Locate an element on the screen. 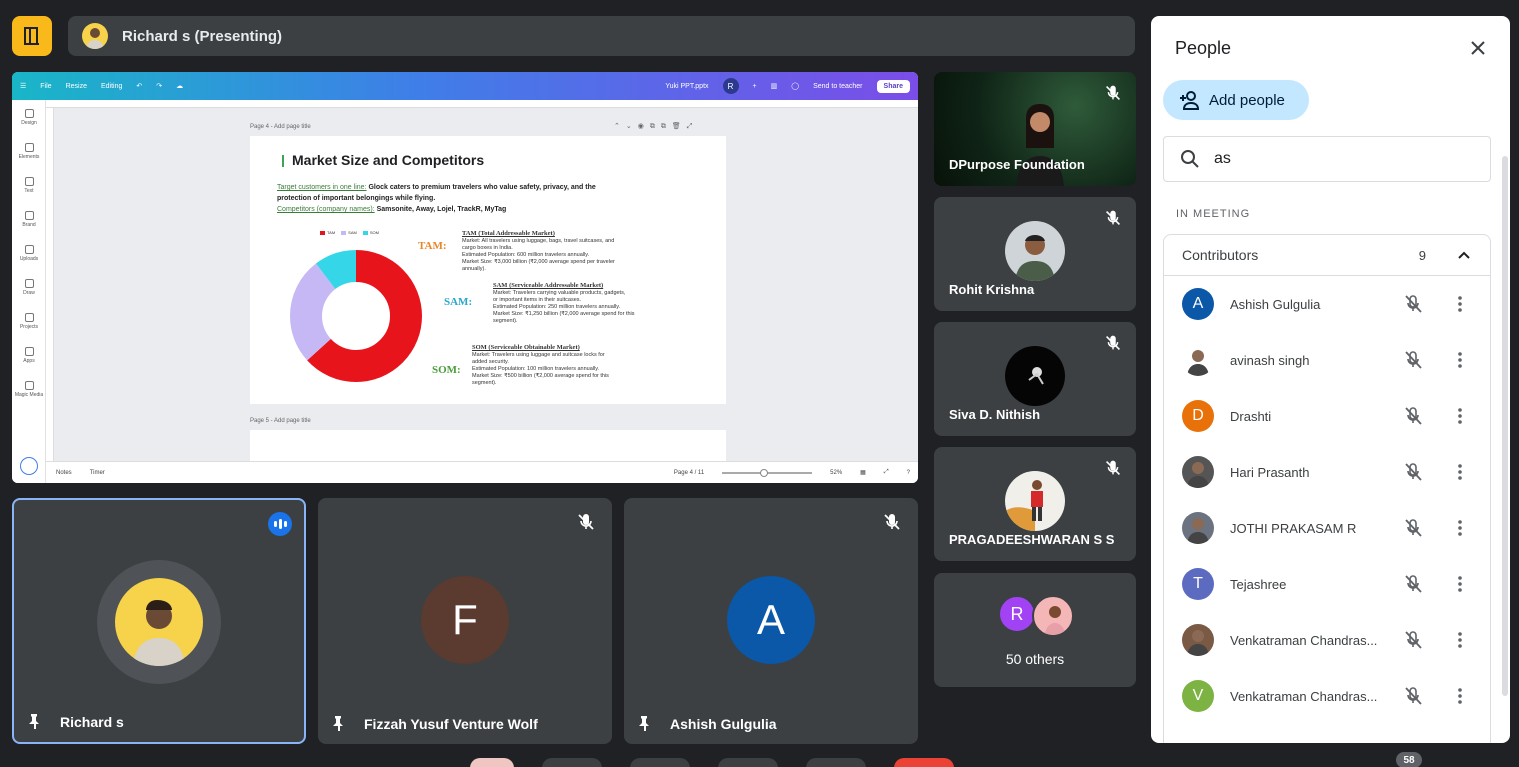 The height and width of the screenshot is (767, 1519). participant-tile-ashish: A Ashish Gulgulia is located at coordinates (771, 621).